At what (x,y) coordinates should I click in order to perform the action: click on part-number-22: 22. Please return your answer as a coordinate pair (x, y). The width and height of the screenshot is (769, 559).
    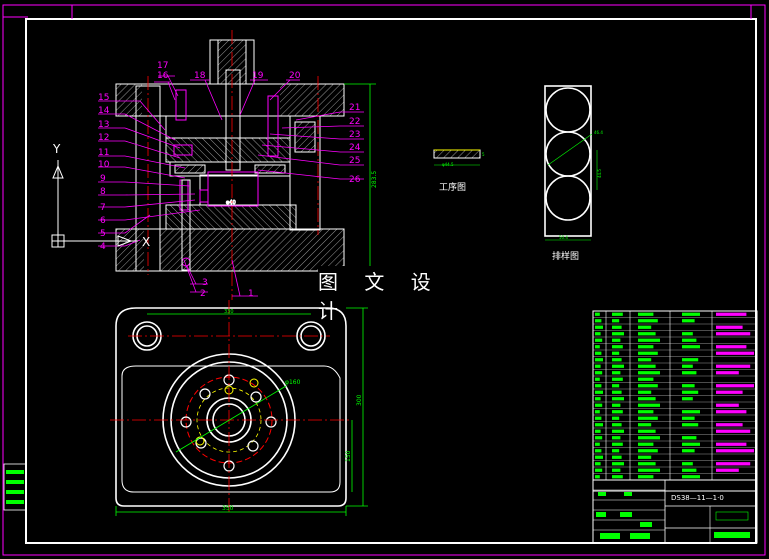
    Looking at the image, I should click on (354, 122).